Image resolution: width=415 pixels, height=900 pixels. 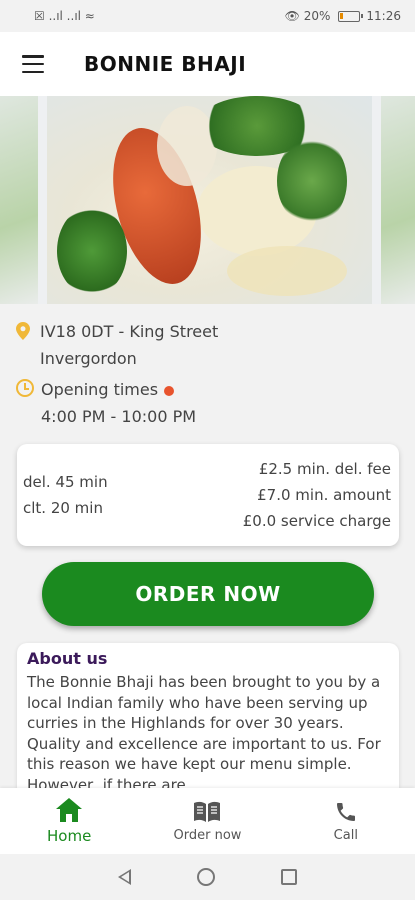 I want to click on order-now-button: ORDER NOW, so click(x=208, y=594).